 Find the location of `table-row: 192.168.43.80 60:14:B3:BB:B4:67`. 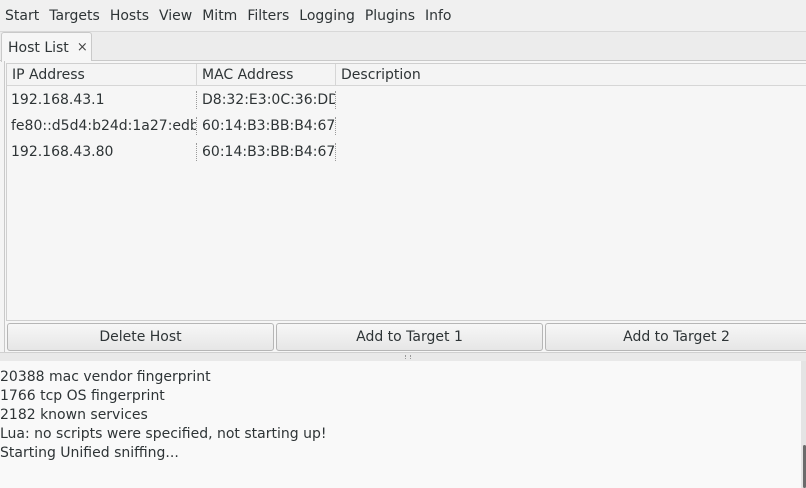

table-row: 192.168.43.80 60:14:B3:BB:B4:67 is located at coordinates (406, 152).